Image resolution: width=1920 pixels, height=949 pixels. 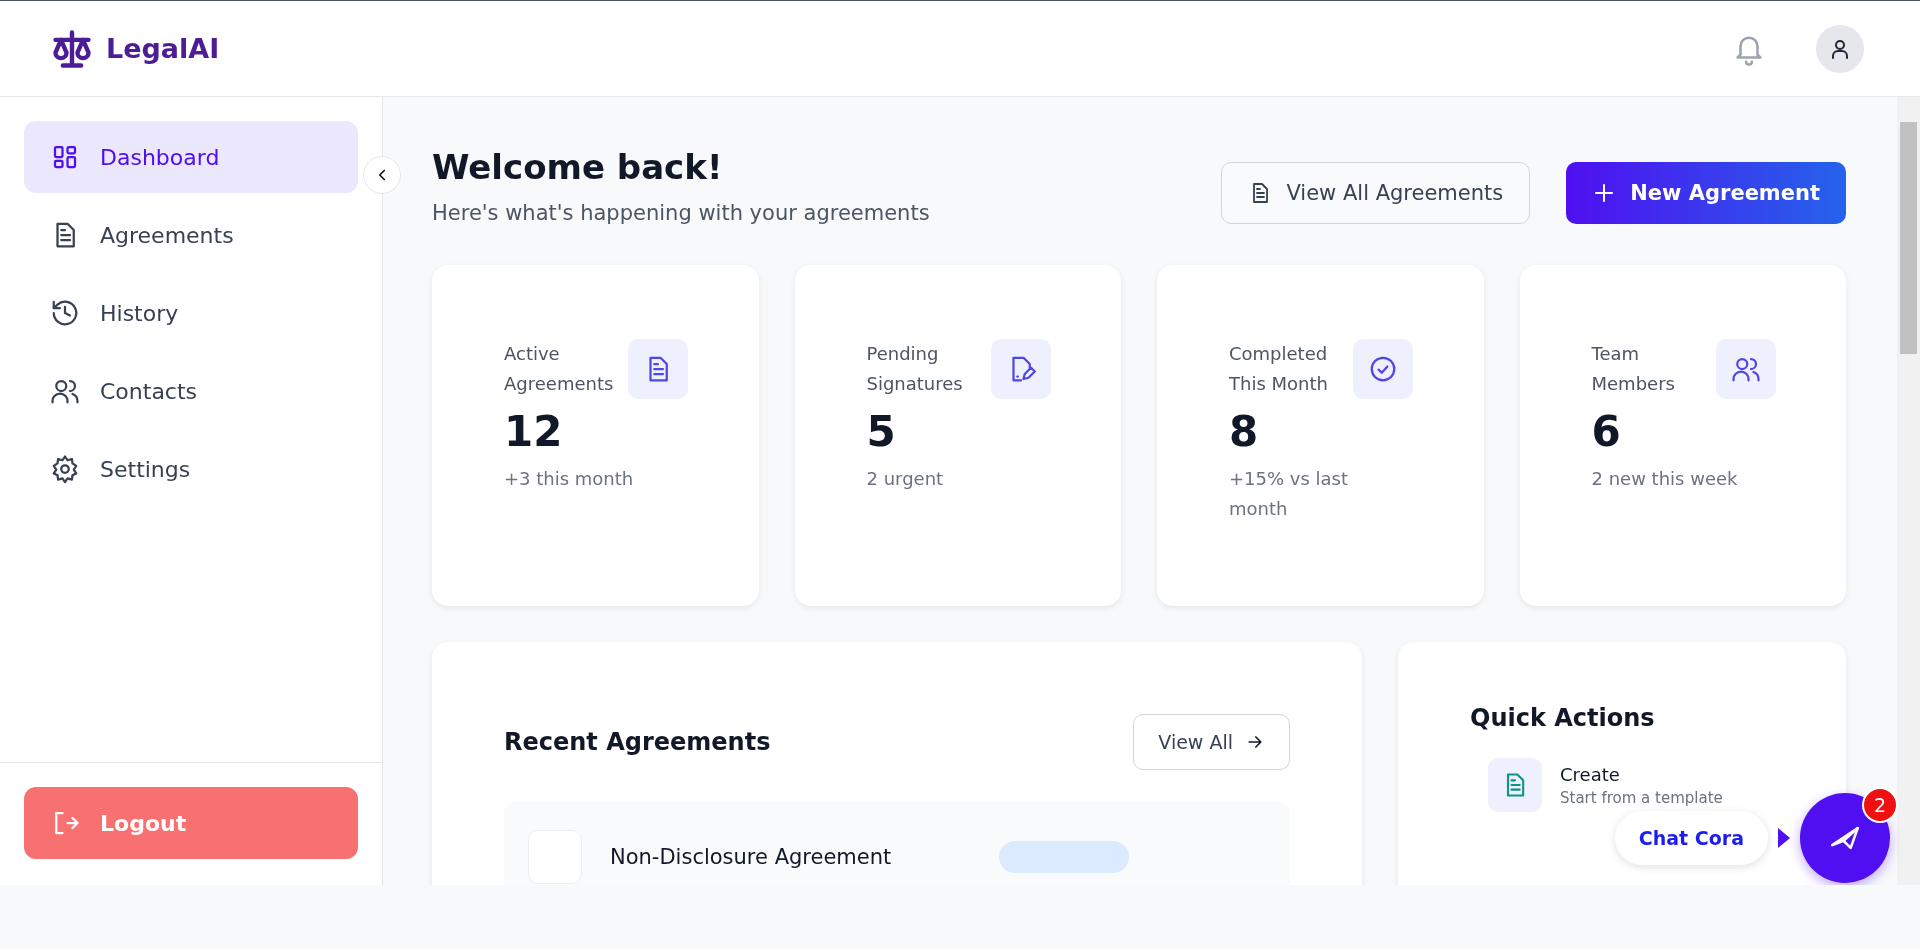 What do you see at coordinates (163, 48) in the screenshot?
I see `brand-name: LegalAI` at bounding box center [163, 48].